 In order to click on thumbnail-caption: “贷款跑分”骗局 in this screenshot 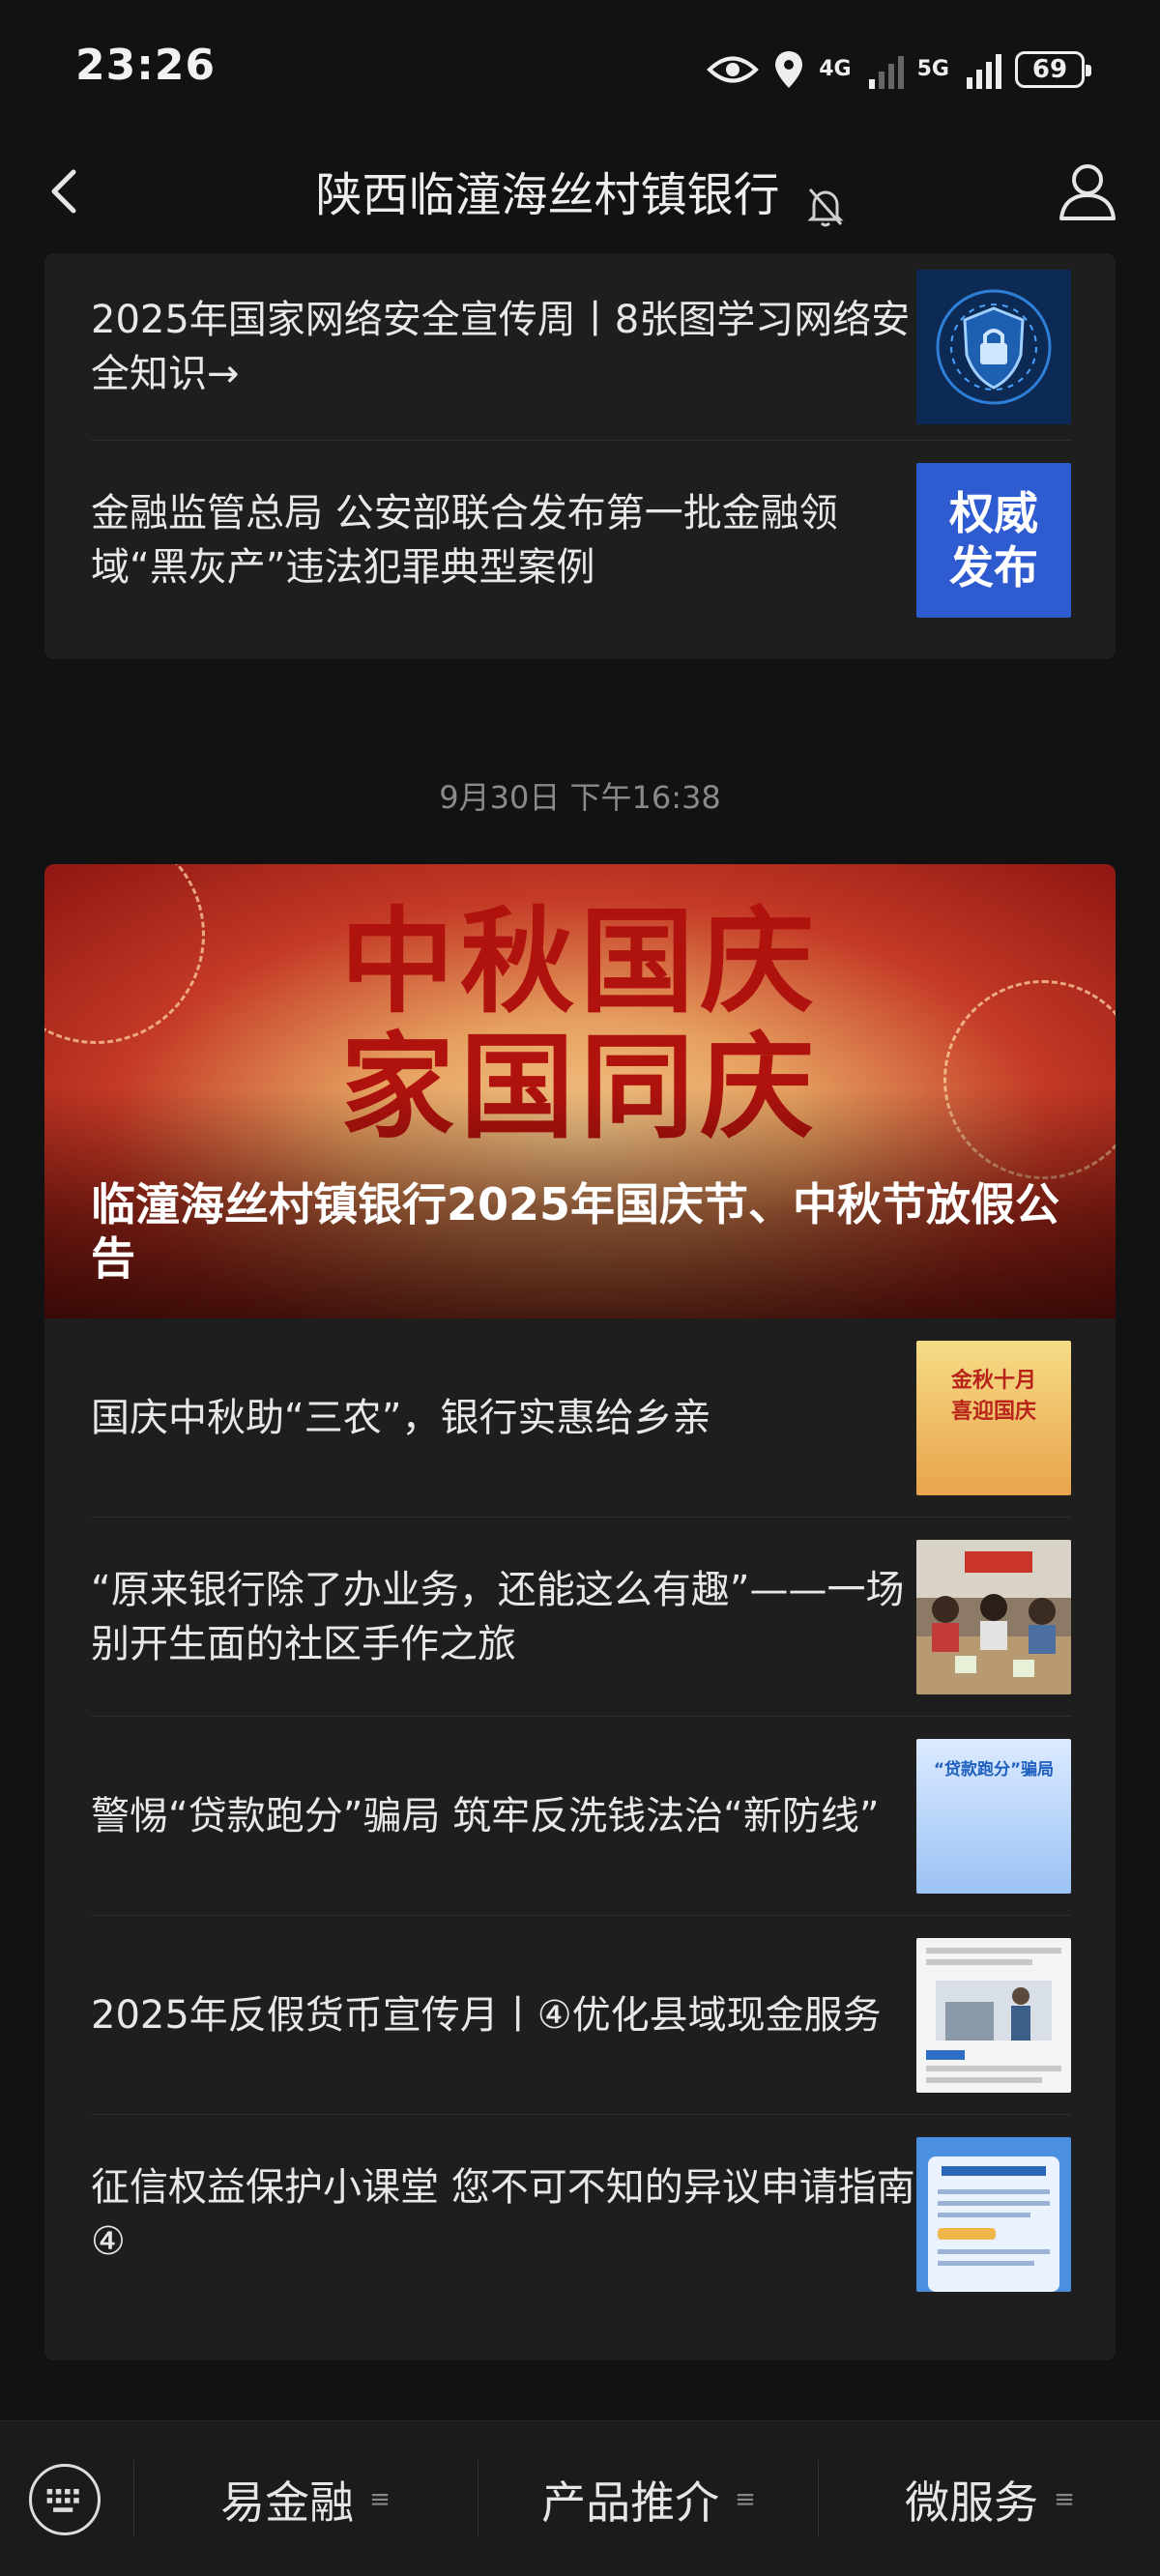, I will do `click(994, 1770)`.